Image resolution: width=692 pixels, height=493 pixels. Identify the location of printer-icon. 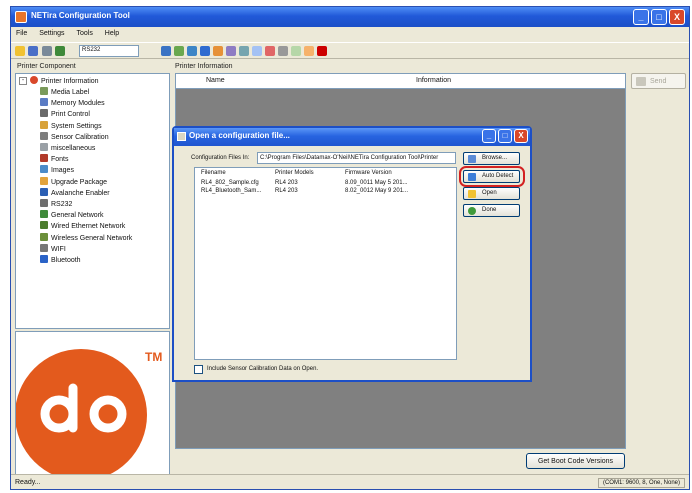
(218, 51).